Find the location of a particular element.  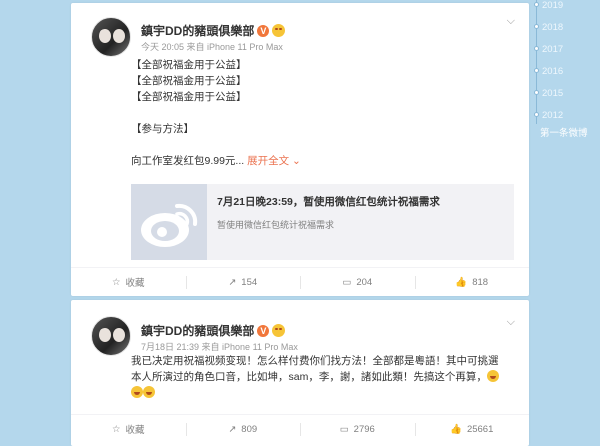

first-post-link: 第一条微博 is located at coordinates (564, 132).